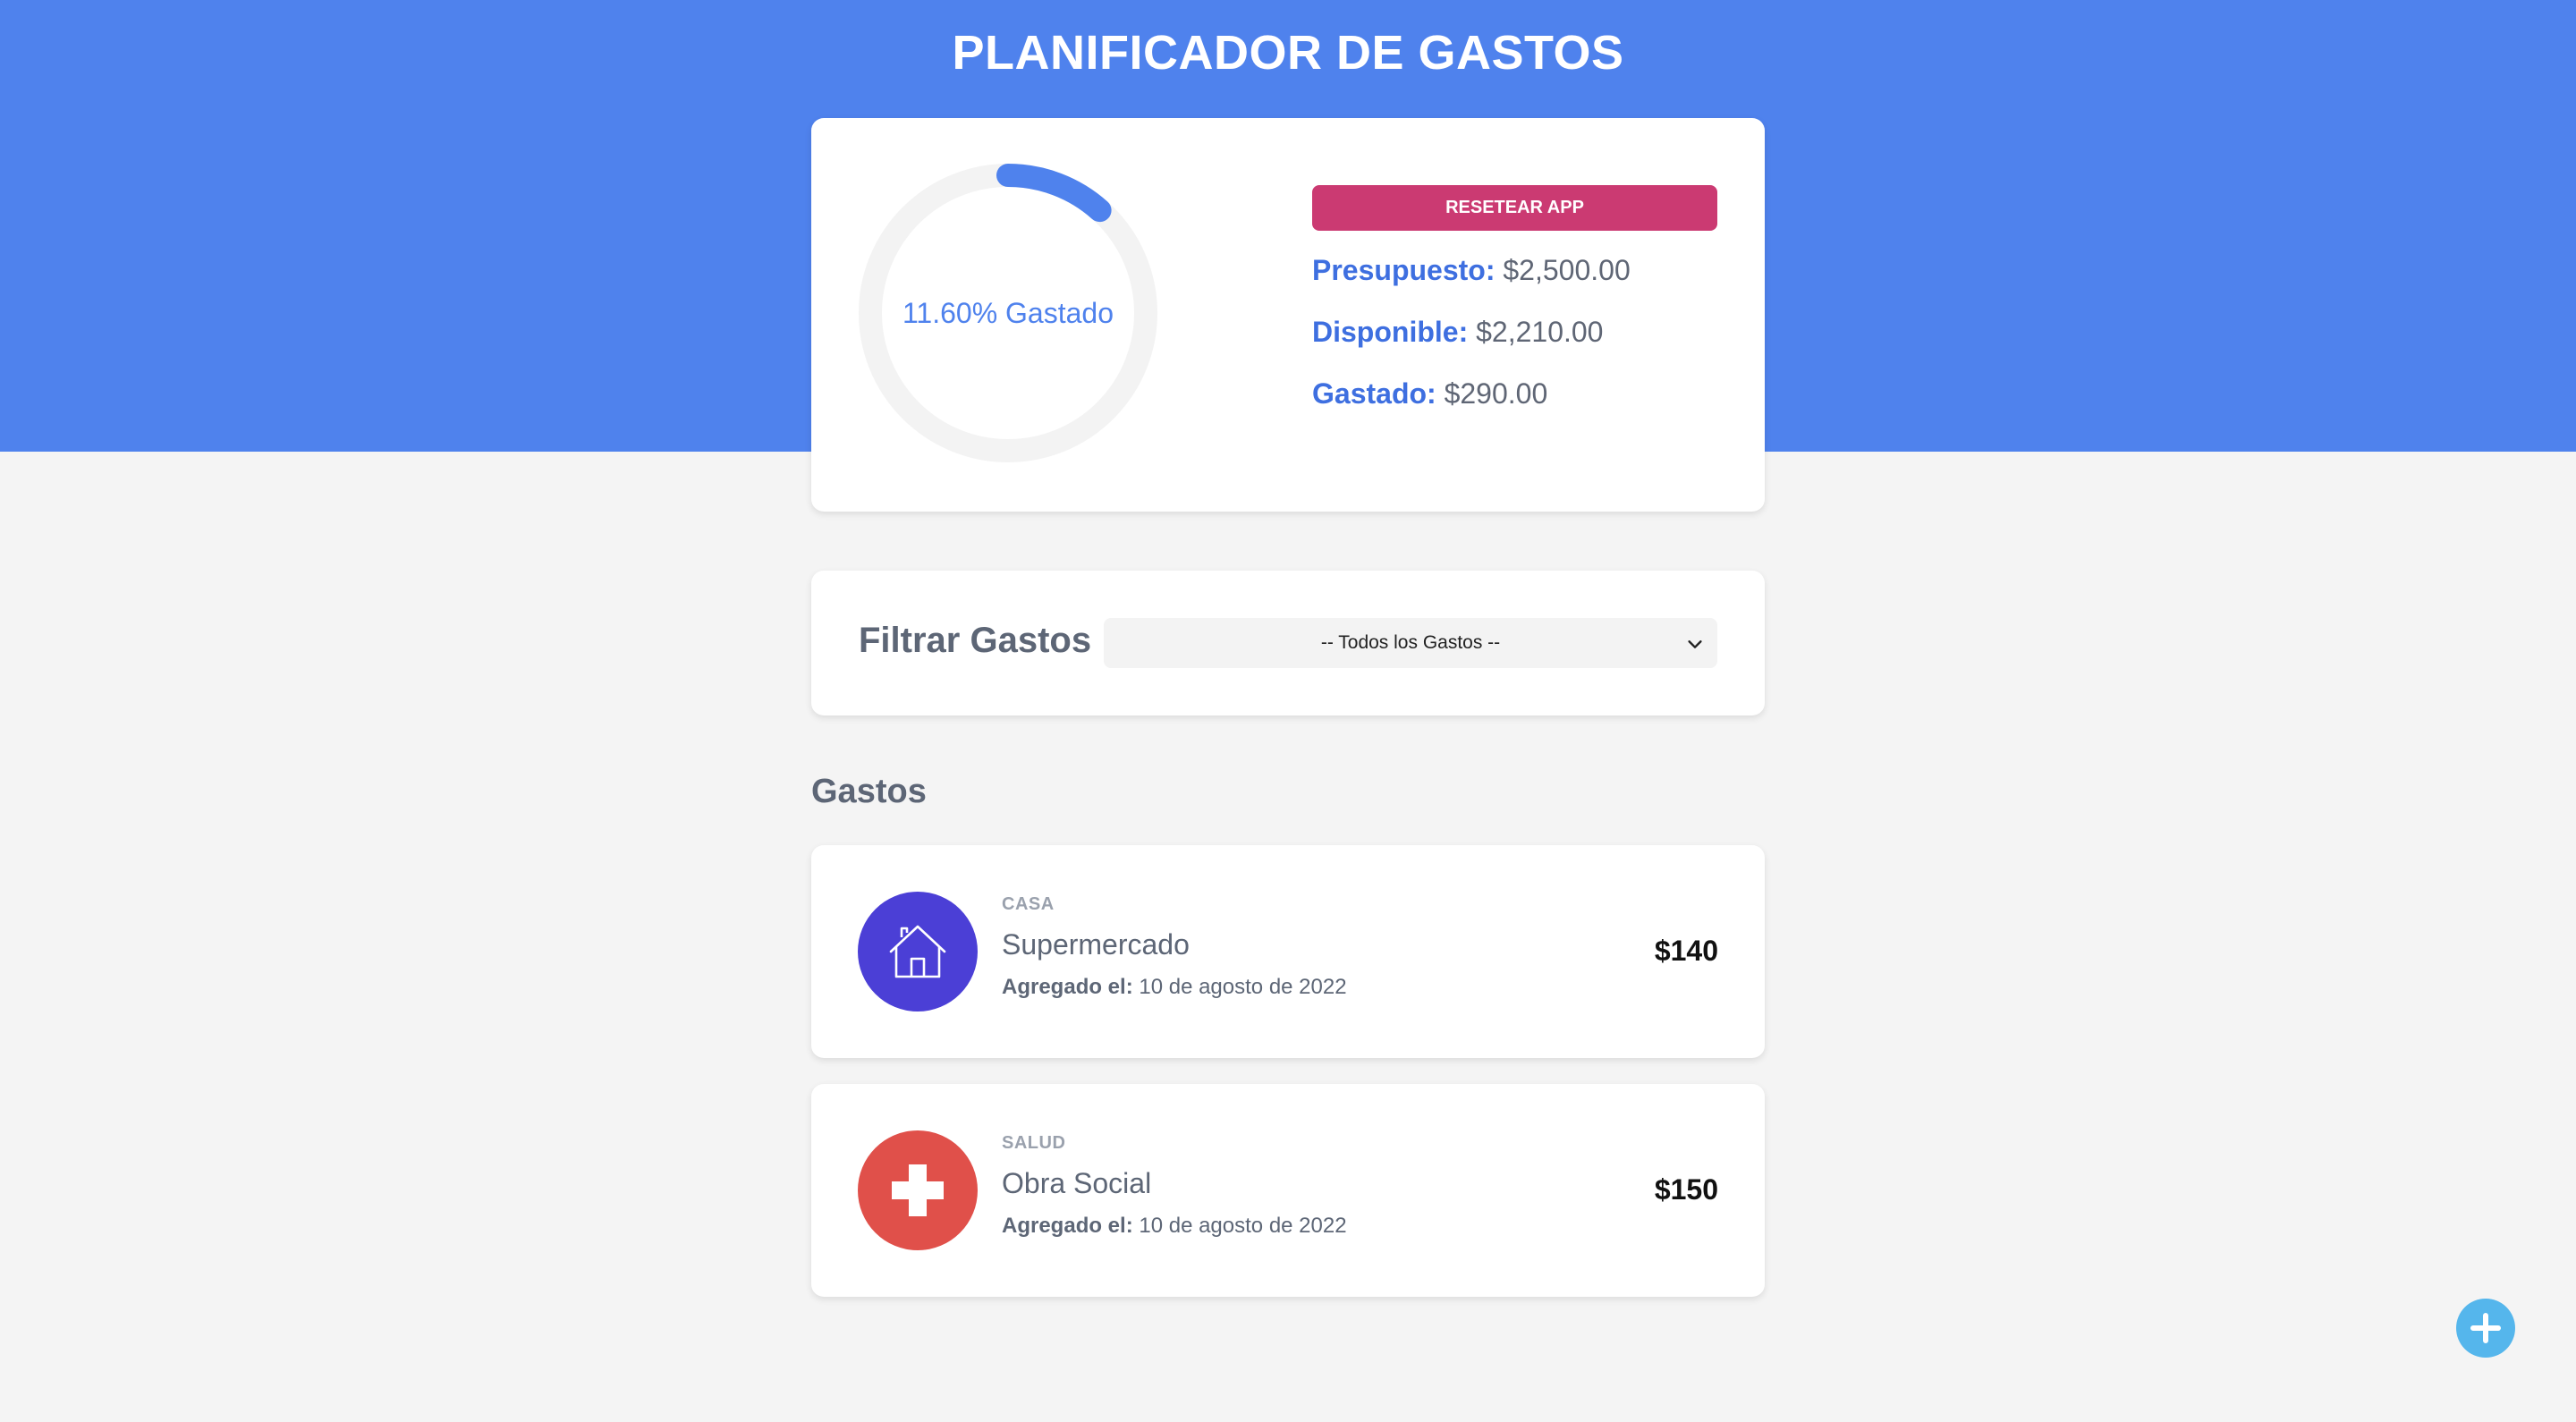 The height and width of the screenshot is (1422, 2576). I want to click on spent-stat: Gastado: $290.00, so click(1429, 394).